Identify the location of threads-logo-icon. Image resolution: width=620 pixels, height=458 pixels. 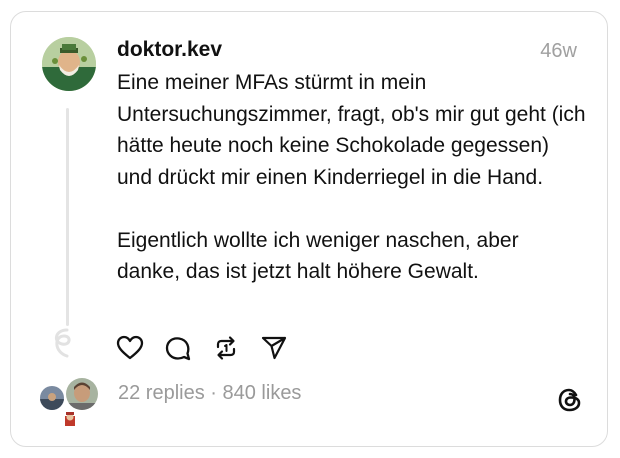
(570, 400).